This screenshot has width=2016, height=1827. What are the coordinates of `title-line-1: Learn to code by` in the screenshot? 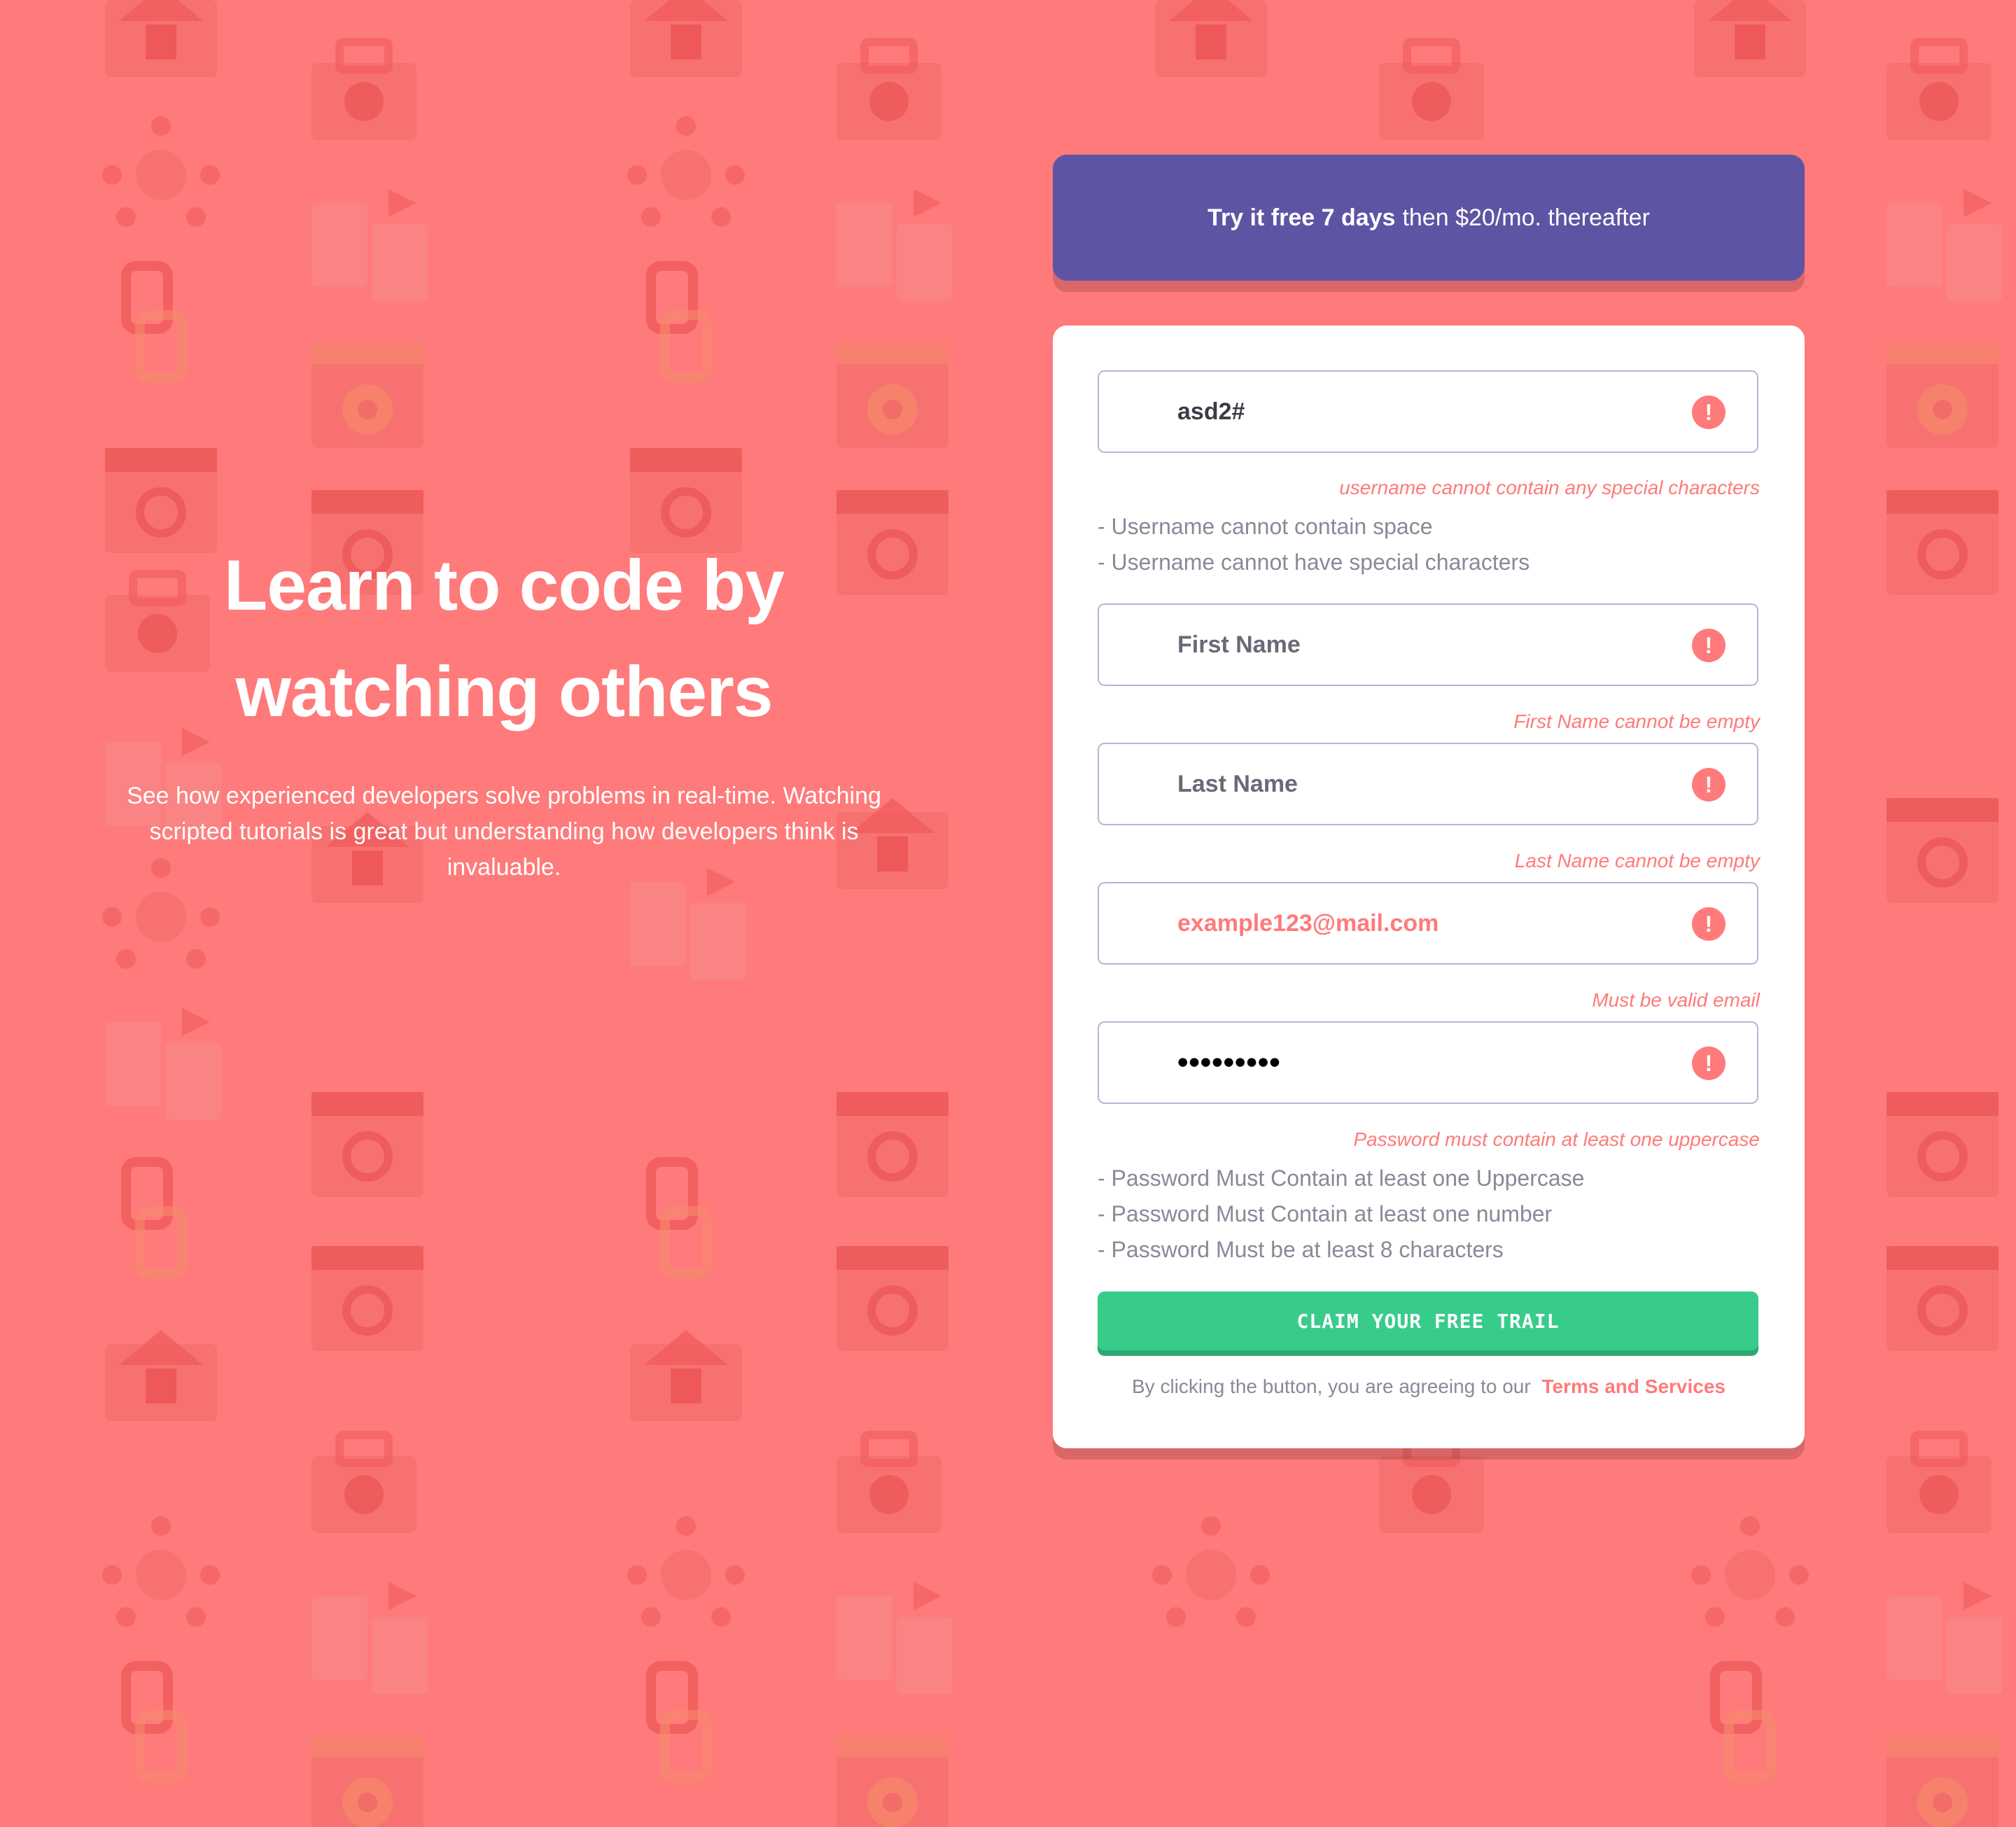 It's located at (504, 585).